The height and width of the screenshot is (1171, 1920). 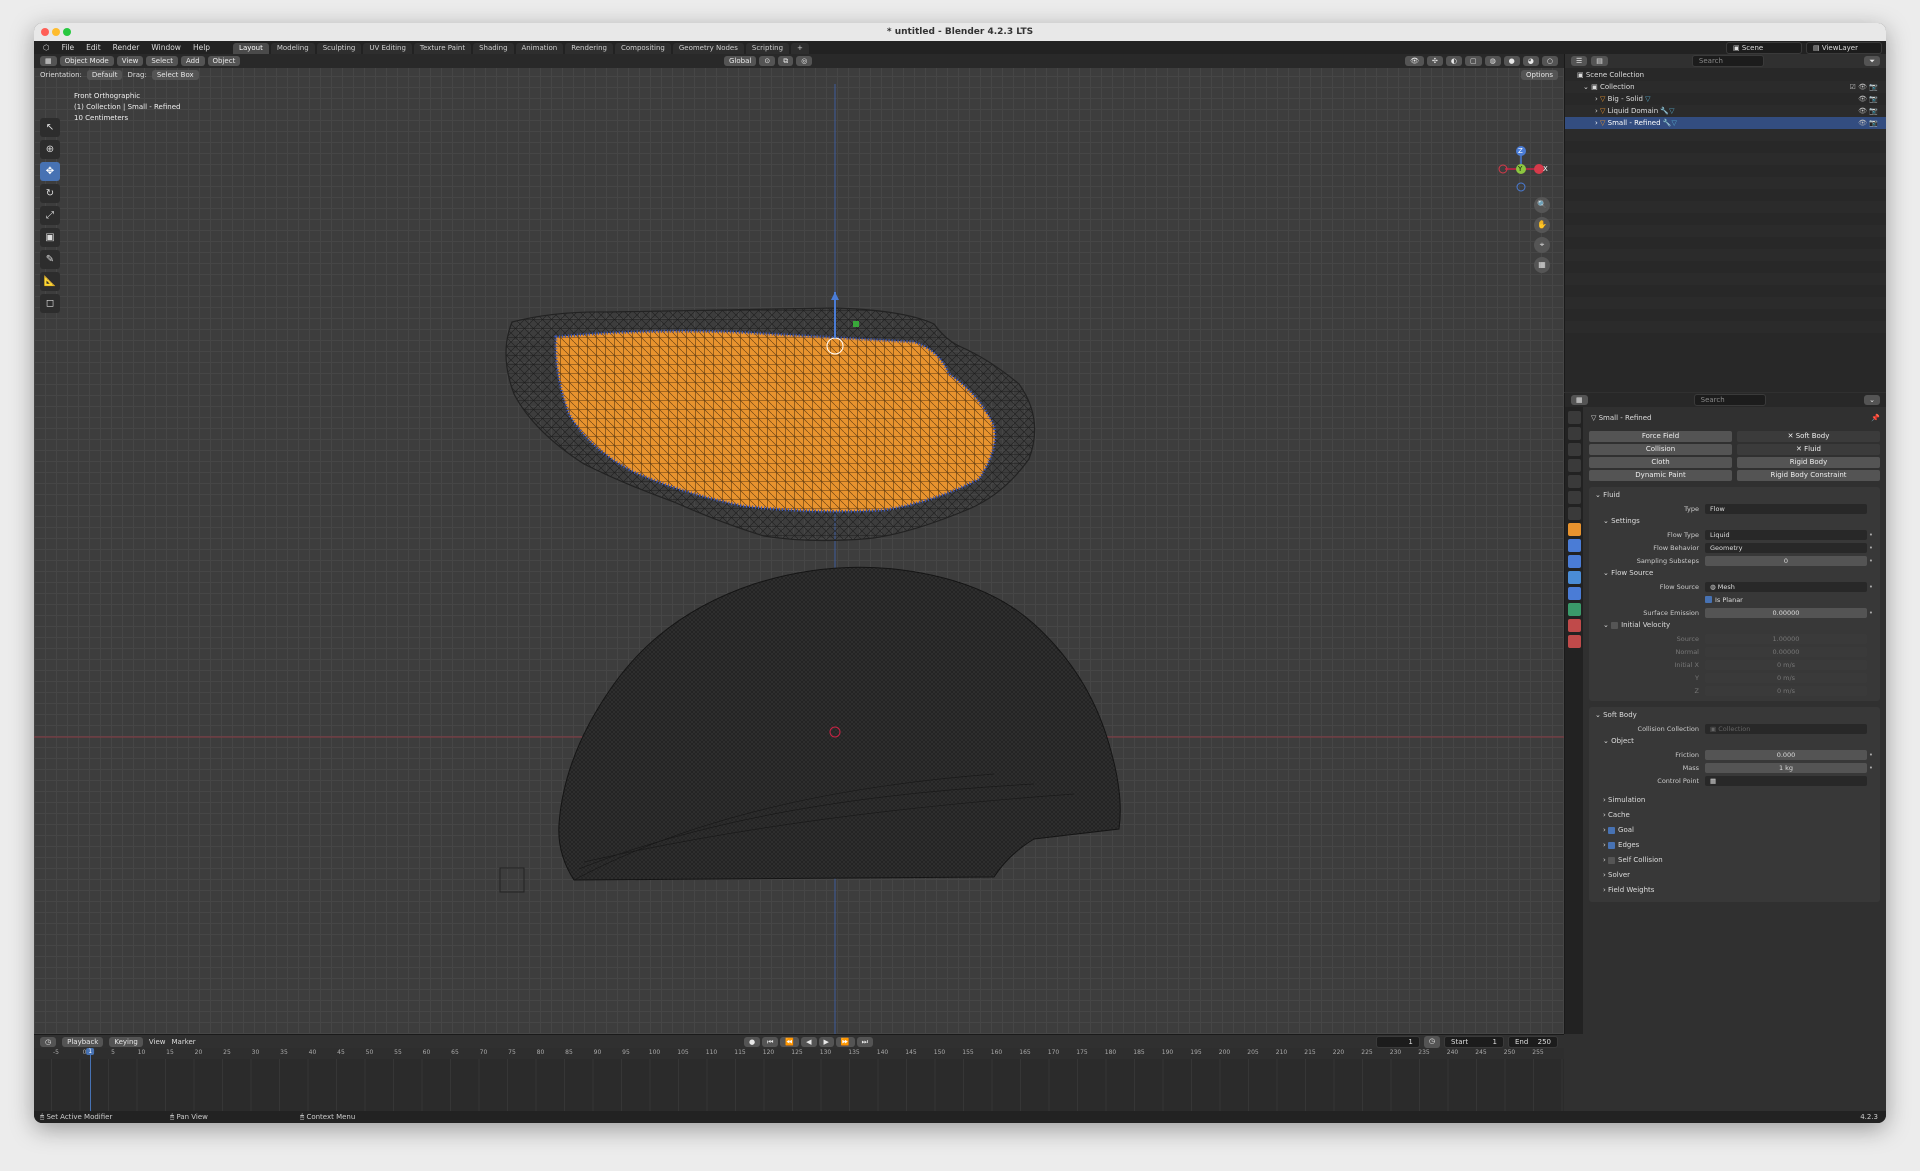 I want to click on view-menu: View, so click(x=130, y=61).